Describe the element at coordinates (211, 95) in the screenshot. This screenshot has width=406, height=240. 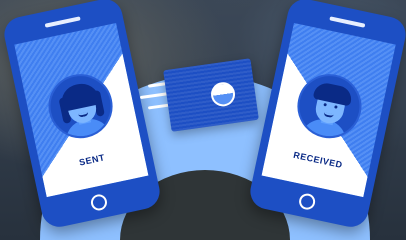
I see `envelope-icon` at that location.